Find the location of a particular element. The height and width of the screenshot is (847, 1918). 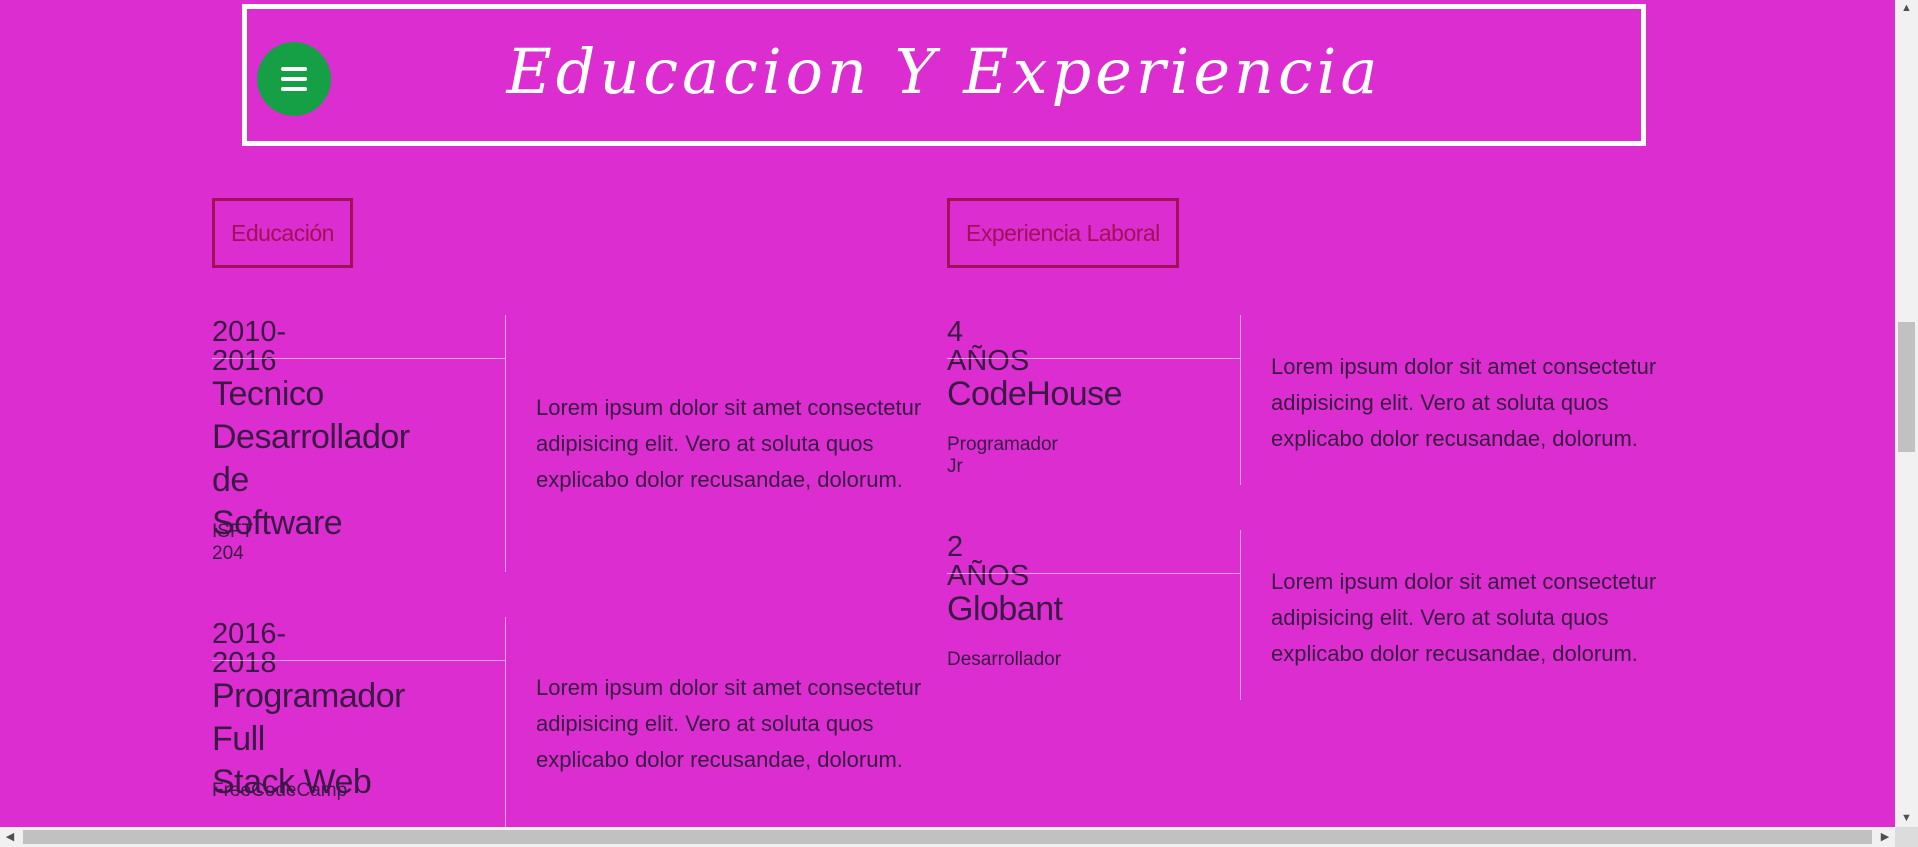

vertical-scroll-thumb is located at coordinates (1906, 387).